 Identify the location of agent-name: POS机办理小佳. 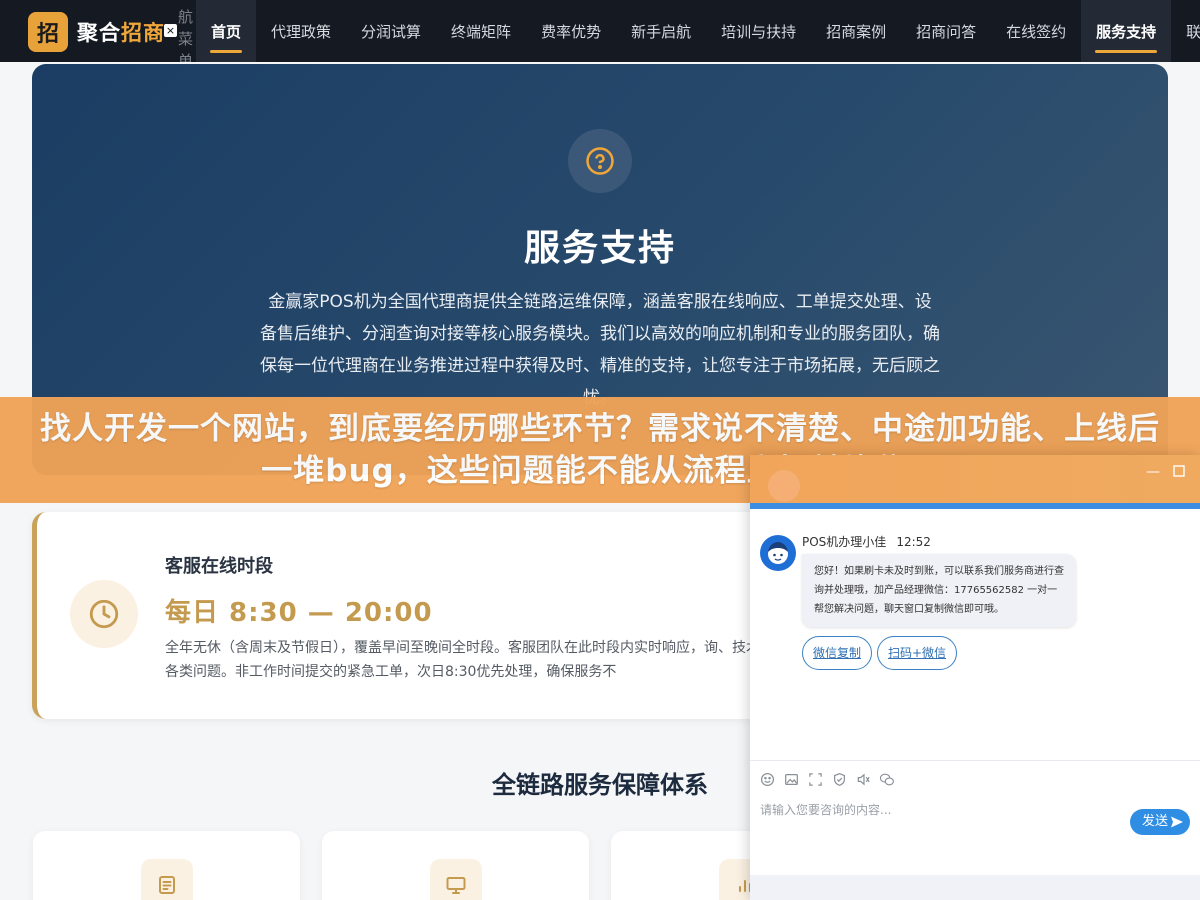
(844, 542).